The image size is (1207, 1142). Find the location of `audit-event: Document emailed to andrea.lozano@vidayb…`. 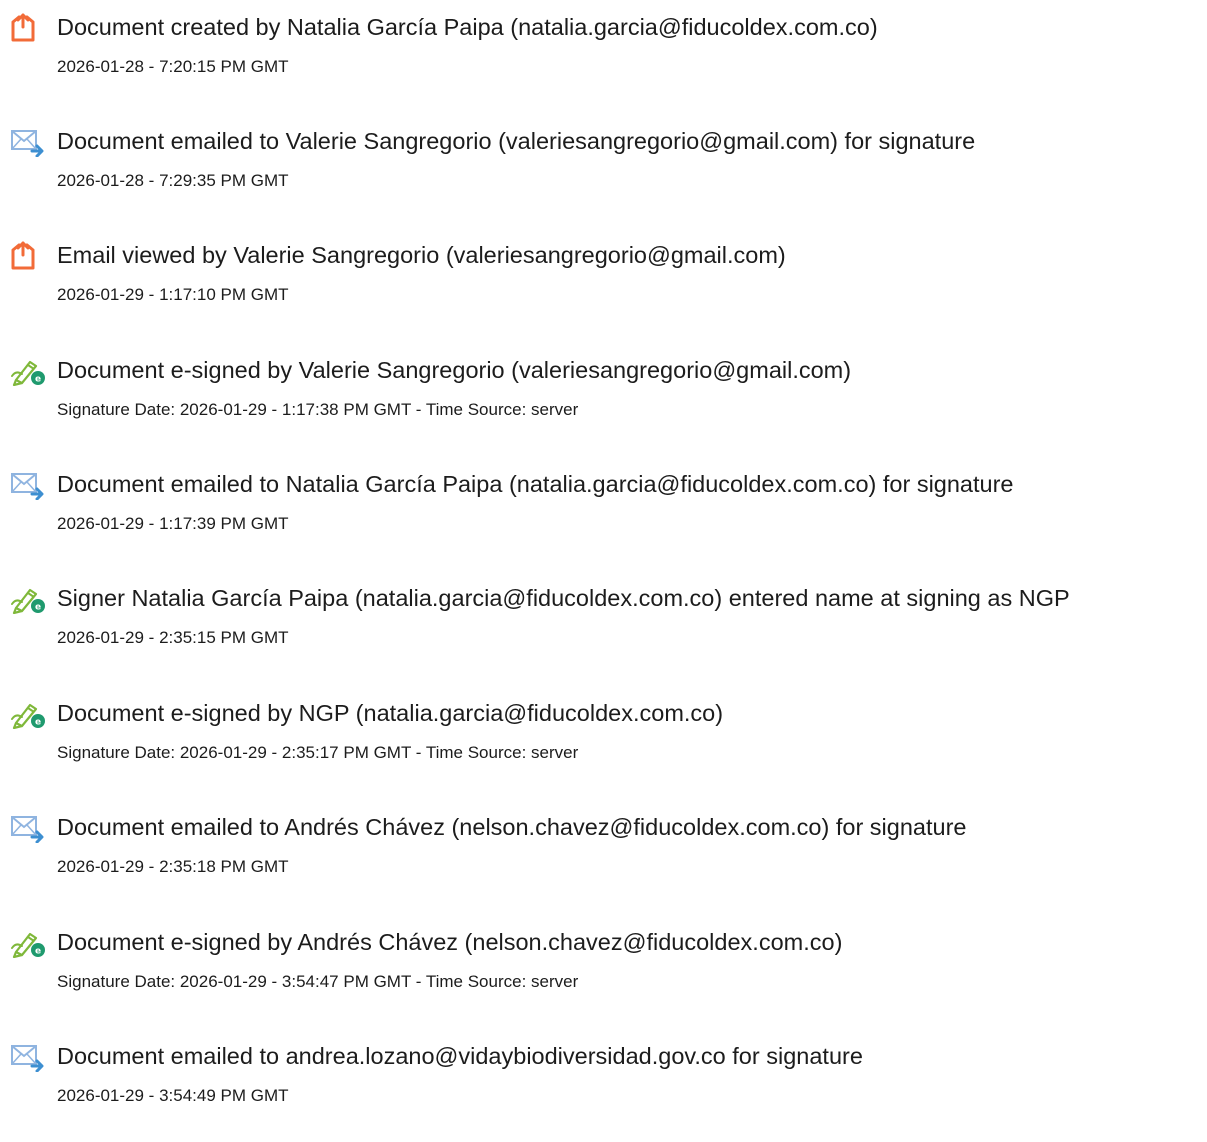

audit-event: Document emailed to andrea.lozano@vidayb… is located at coordinates (603, 1092).